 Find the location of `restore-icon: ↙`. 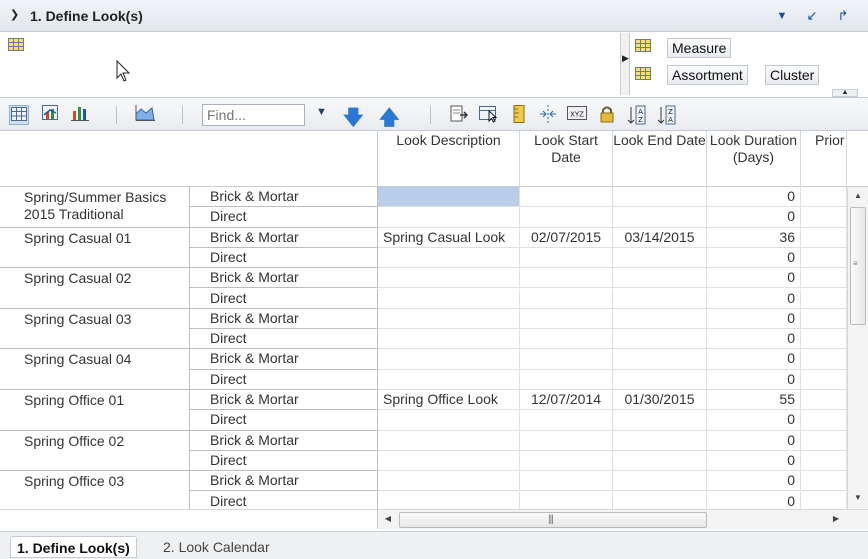

restore-icon: ↙ is located at coordinates (812, 16).